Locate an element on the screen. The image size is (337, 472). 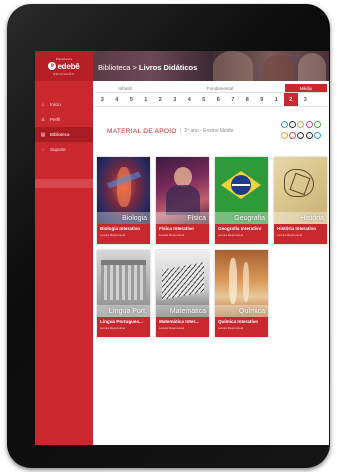
sidebar-item-perfil: ♙ Perfil is located at coordinates (64, 119).